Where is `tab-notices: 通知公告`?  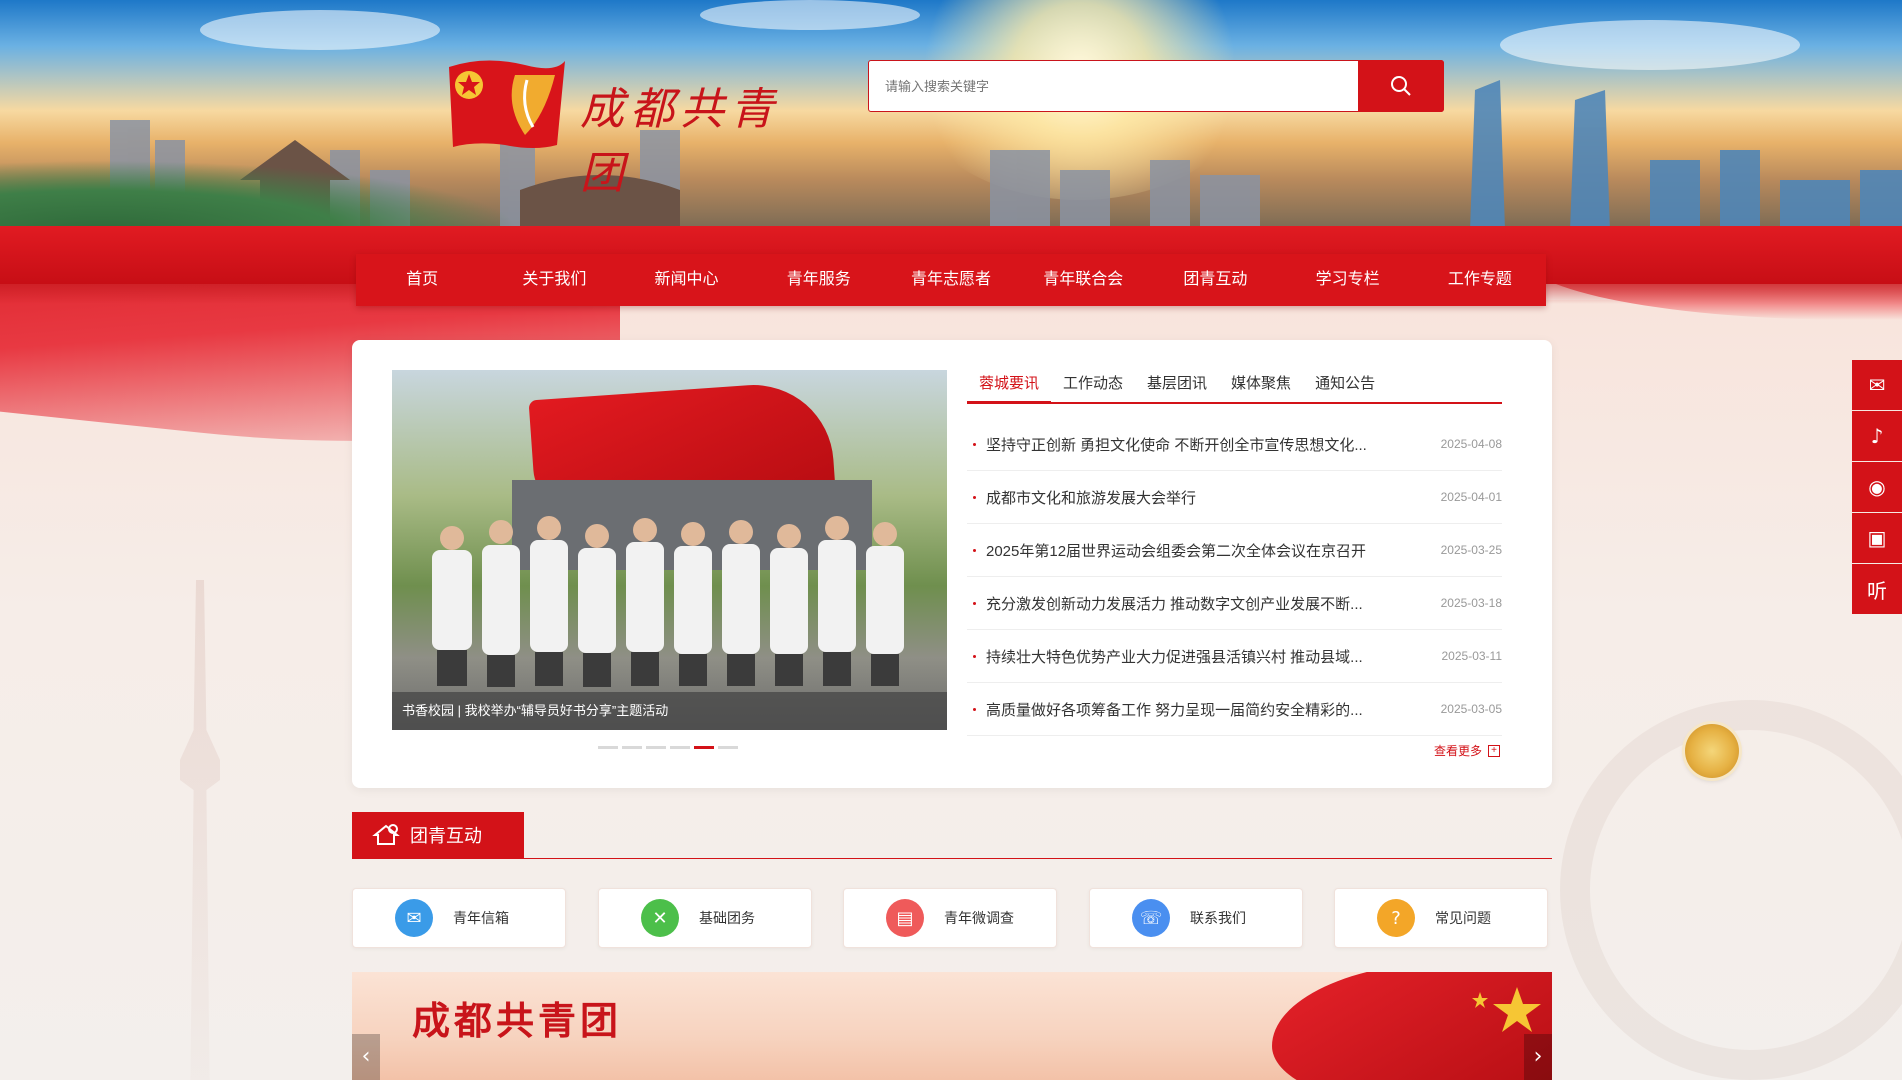
tab-notices: 通知公告 is located at coordinates (1345, 385).